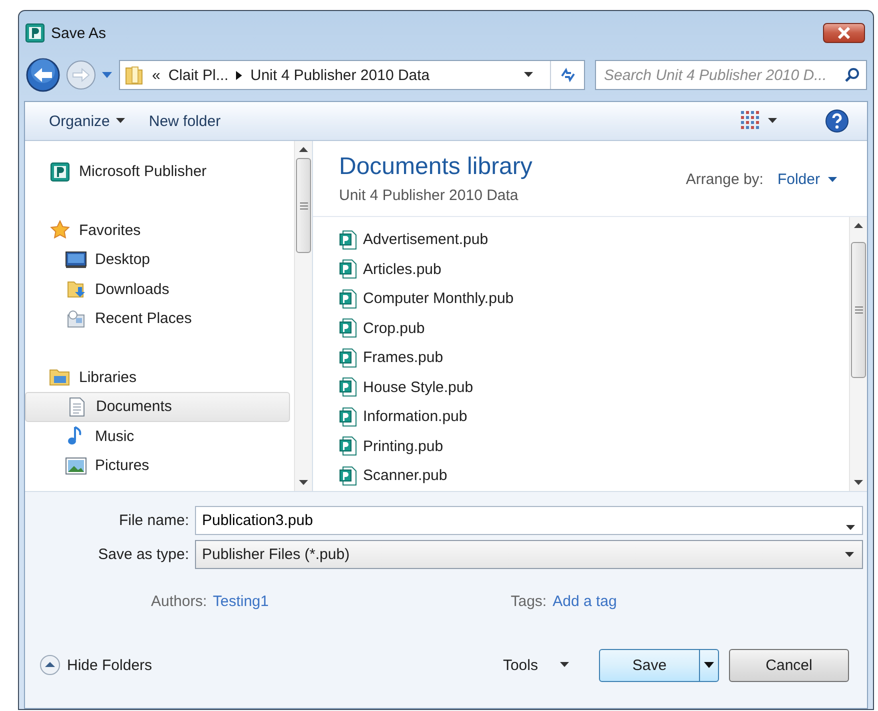 The width and height of the screenshot is (878, 711). What do you see at coordinates (852, 75) in the screenshot?
I see `search-icon` at bounding box center [852, 75].